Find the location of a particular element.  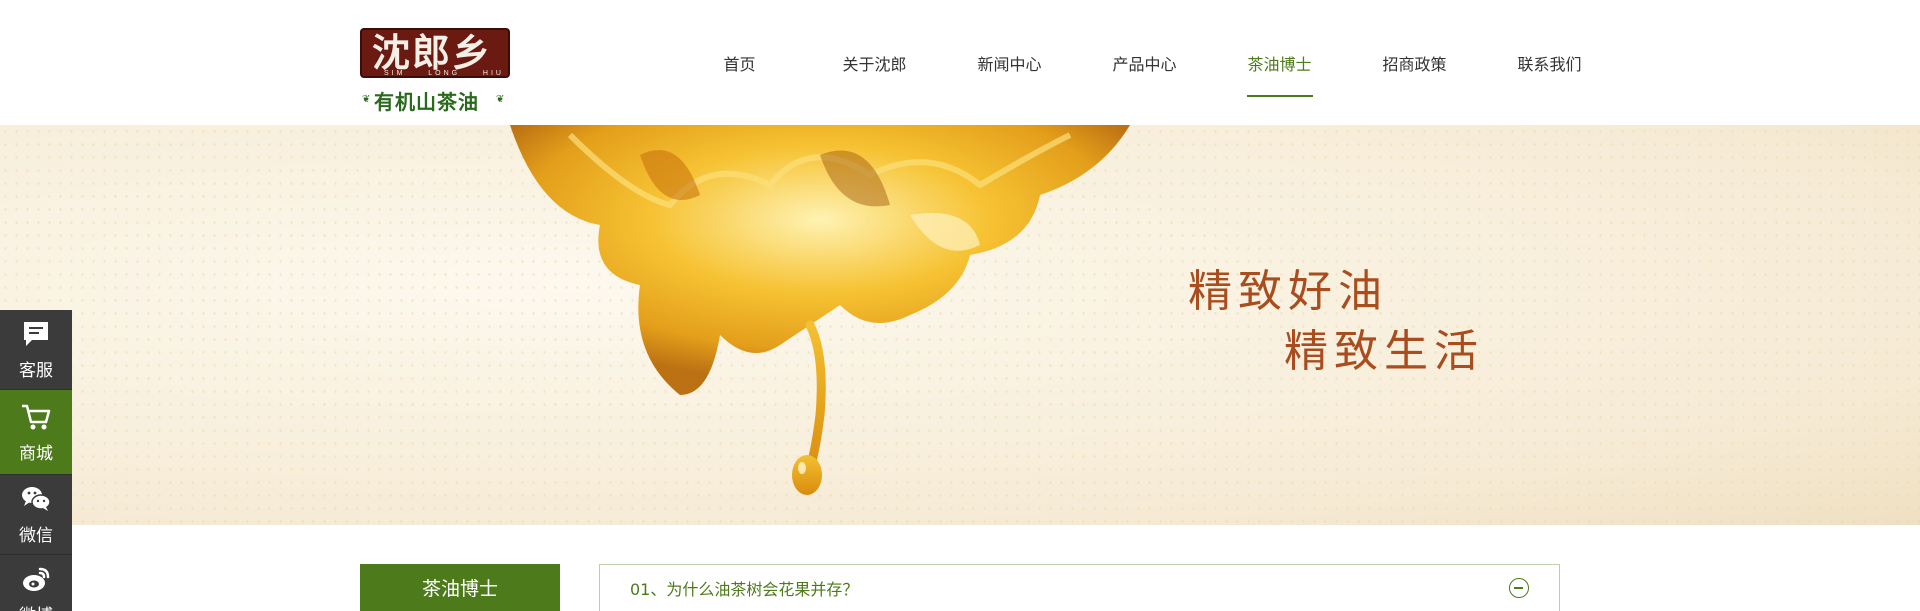

nav-item-products: 产品中心 is located at coordinates (1144, 62).